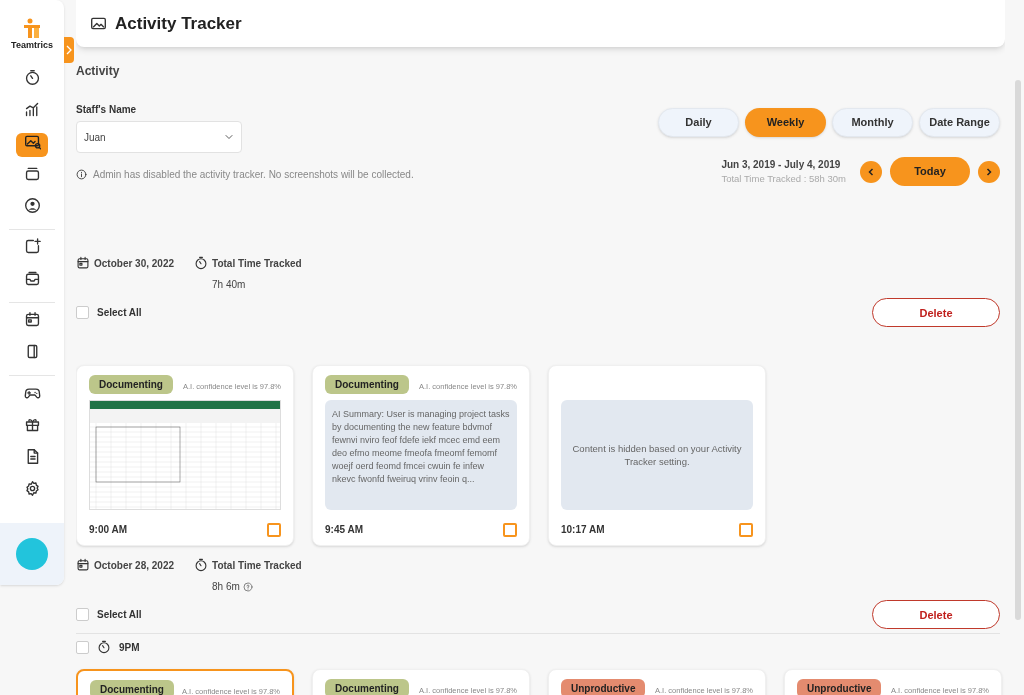 The width and height of the screenshot is (1024, 695). Describe the element at coordinates (32, 205) in the screenshot. I see `user-circle-icon` at that location.